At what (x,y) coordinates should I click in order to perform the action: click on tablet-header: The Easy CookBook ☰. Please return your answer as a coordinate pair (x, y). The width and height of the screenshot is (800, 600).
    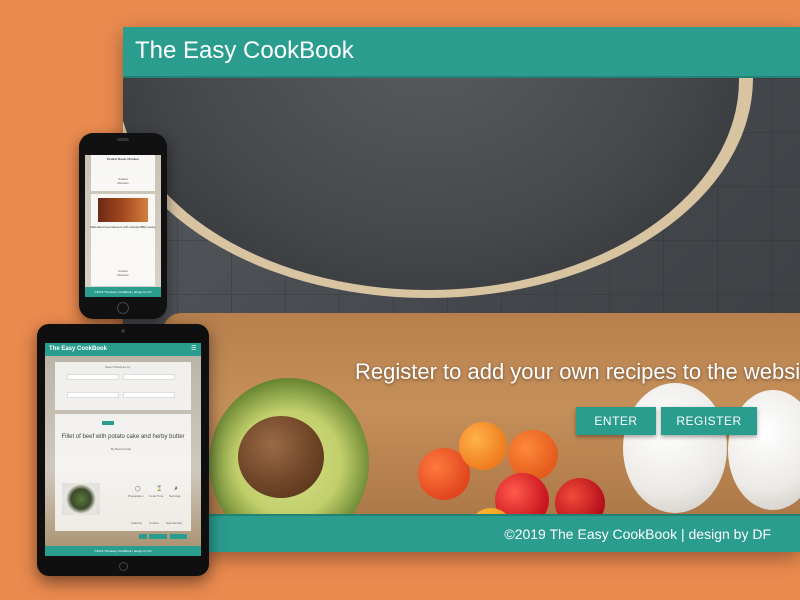
    Looking at the image, I should click on (123, 349).